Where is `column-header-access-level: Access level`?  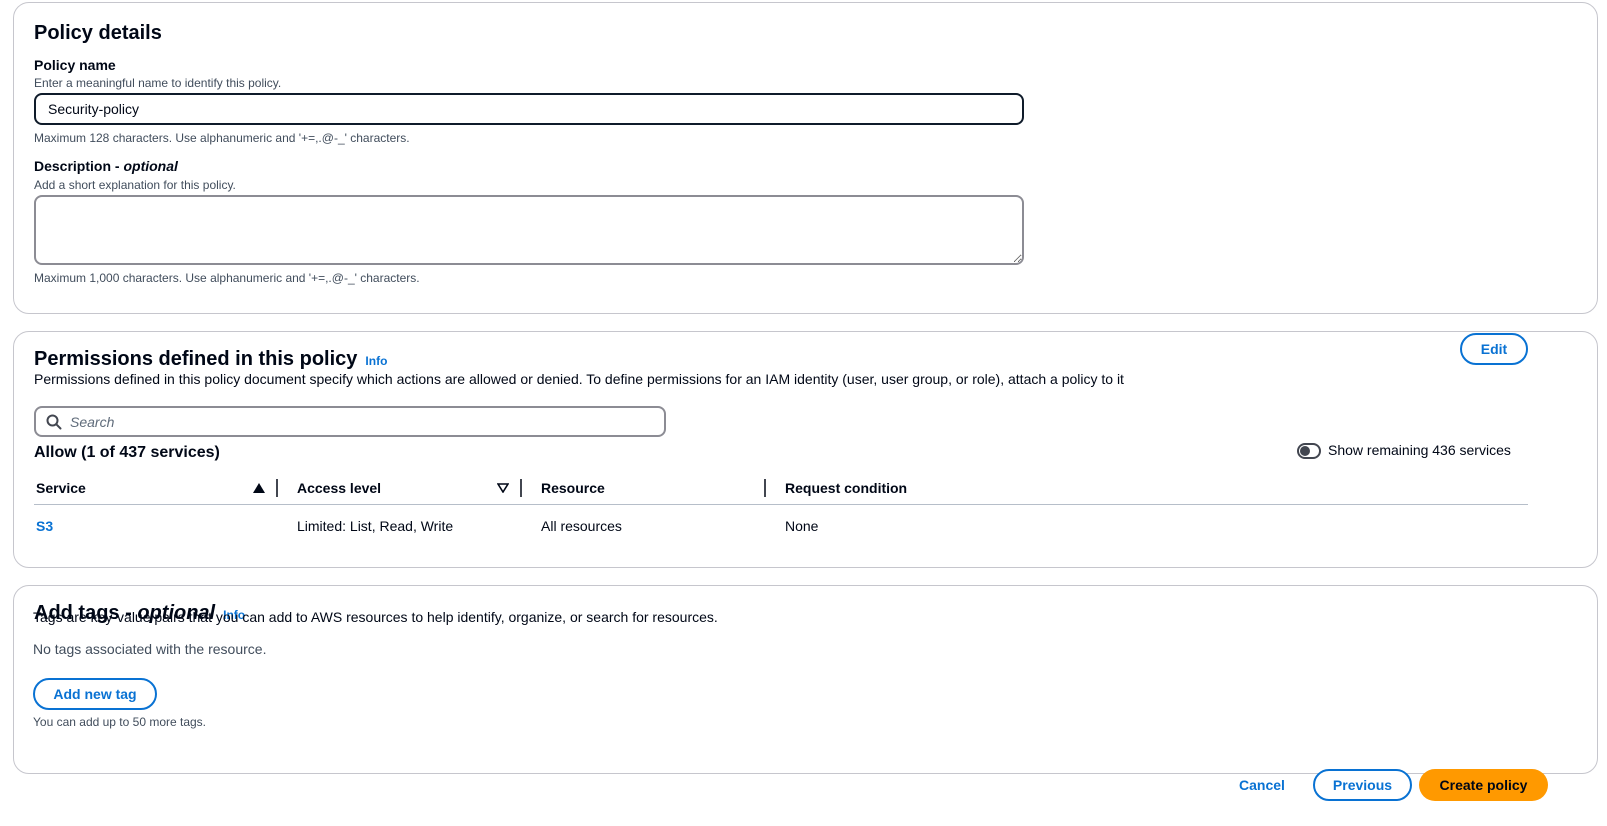
column-header-access-level: Access level is located at coordinates (339, 488).